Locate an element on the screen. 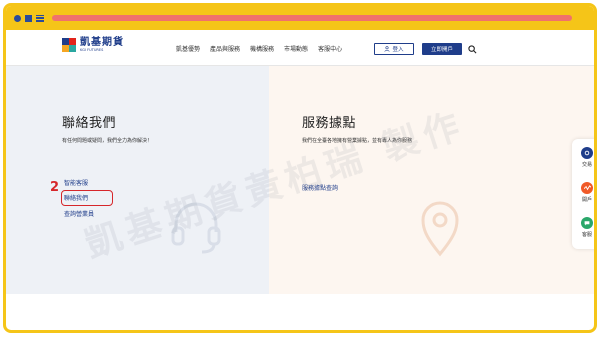 This screenshot has width=600, height=338. user-icon is located at coordinates (387, 49).